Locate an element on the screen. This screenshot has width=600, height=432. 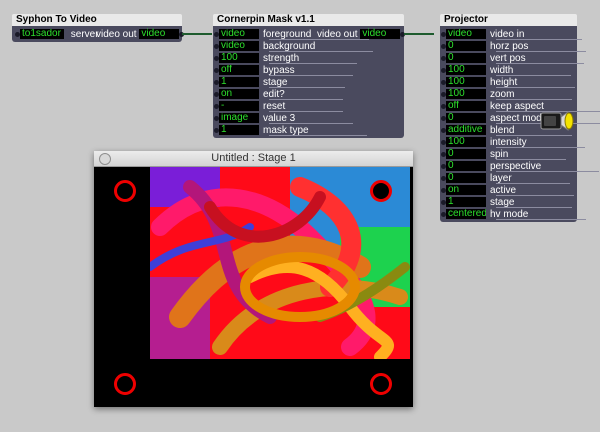
cornerpin-port-background: video background is located at coordinates (294, 46).